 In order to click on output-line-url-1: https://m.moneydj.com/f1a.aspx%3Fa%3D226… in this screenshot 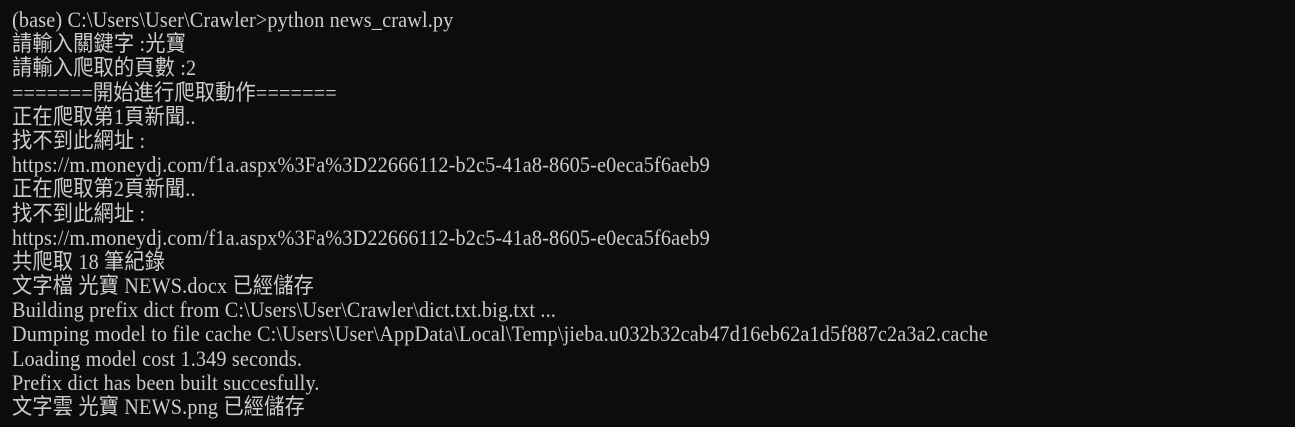, I will do `click(361, 165)`.